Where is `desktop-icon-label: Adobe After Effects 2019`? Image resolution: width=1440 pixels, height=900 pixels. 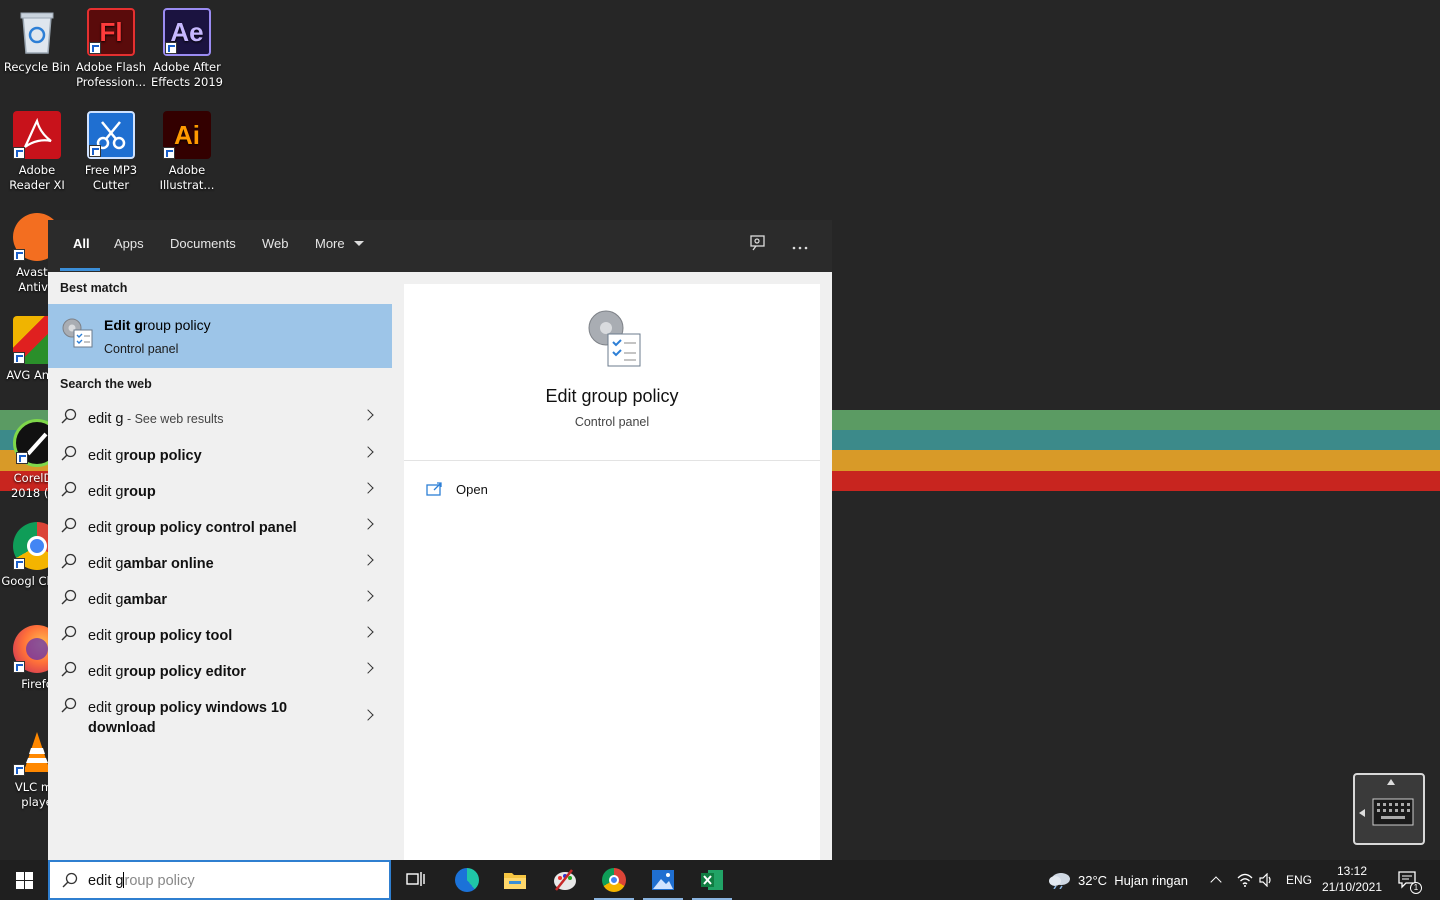
desktop-icon-label: Adobe After Effects 2019 is located at coordinates (186, 74).